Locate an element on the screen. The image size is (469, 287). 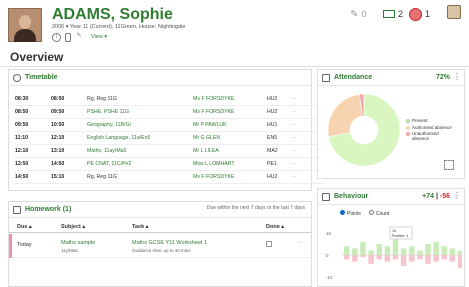
legend-unauthorised: Unauthorised absence is located at coordinates (436, 137).